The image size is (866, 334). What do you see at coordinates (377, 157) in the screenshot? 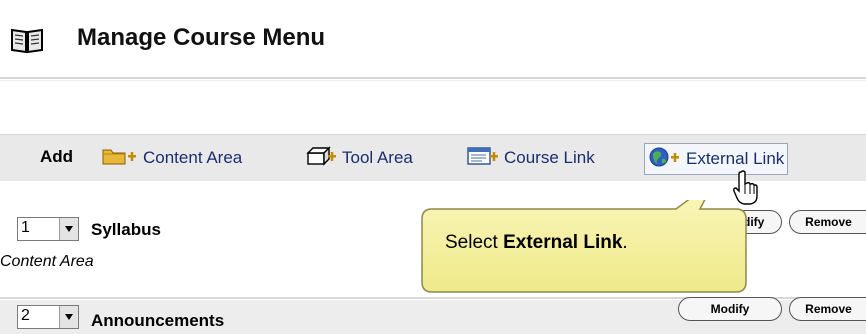
I see `toolbar-item-label: Tool Area` at bounding box center [377, 157].